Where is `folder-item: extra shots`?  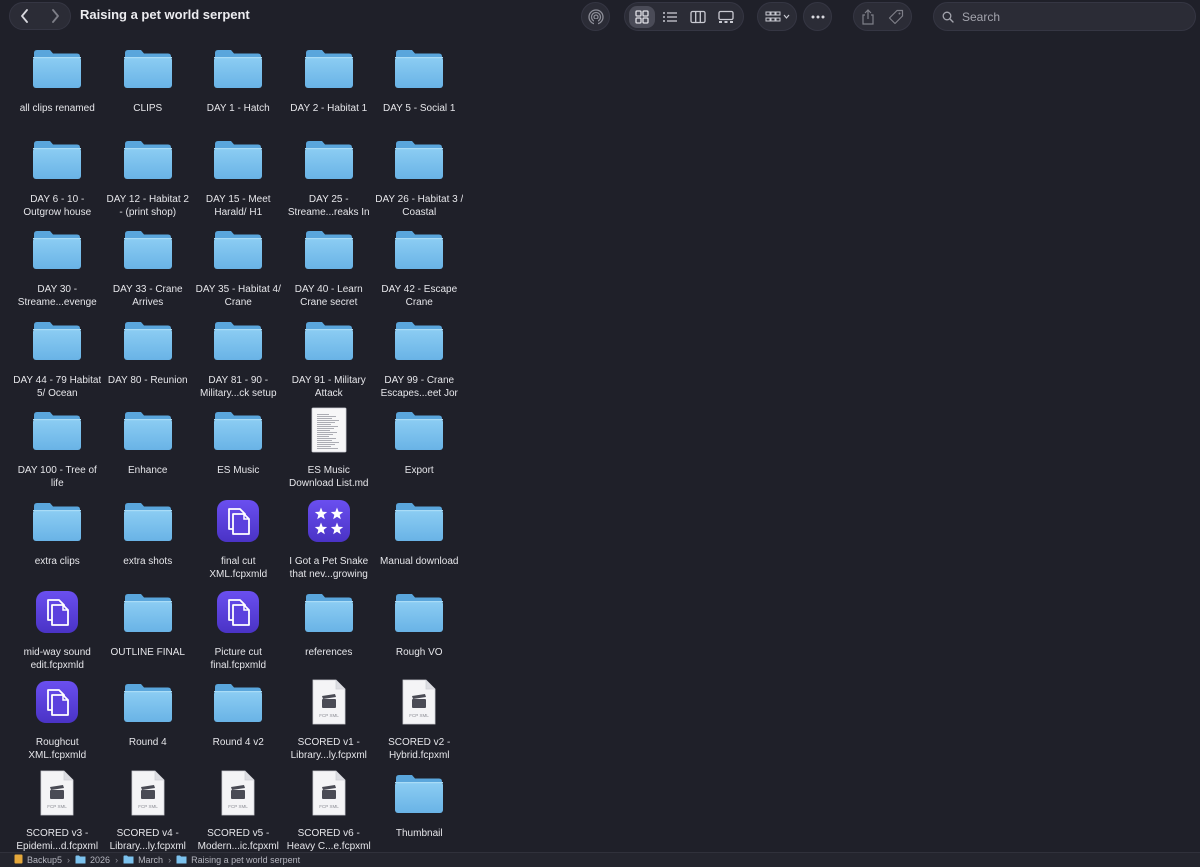
folder-item: extra shots is located at coordinates (148, 540).